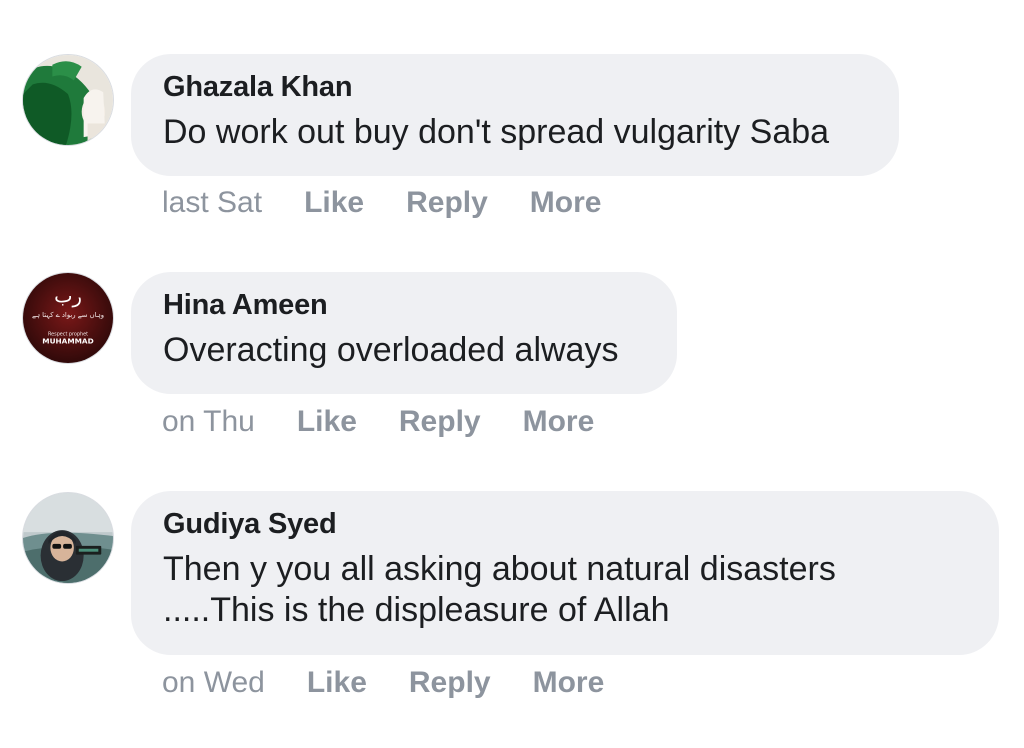 The height and width of the screenshot is (748, 1024). What do you see at coordinates (402, 203) in the screenshot?
I see `comment-actions: last Sat Like Reply More` at bounding box center [402, 203].